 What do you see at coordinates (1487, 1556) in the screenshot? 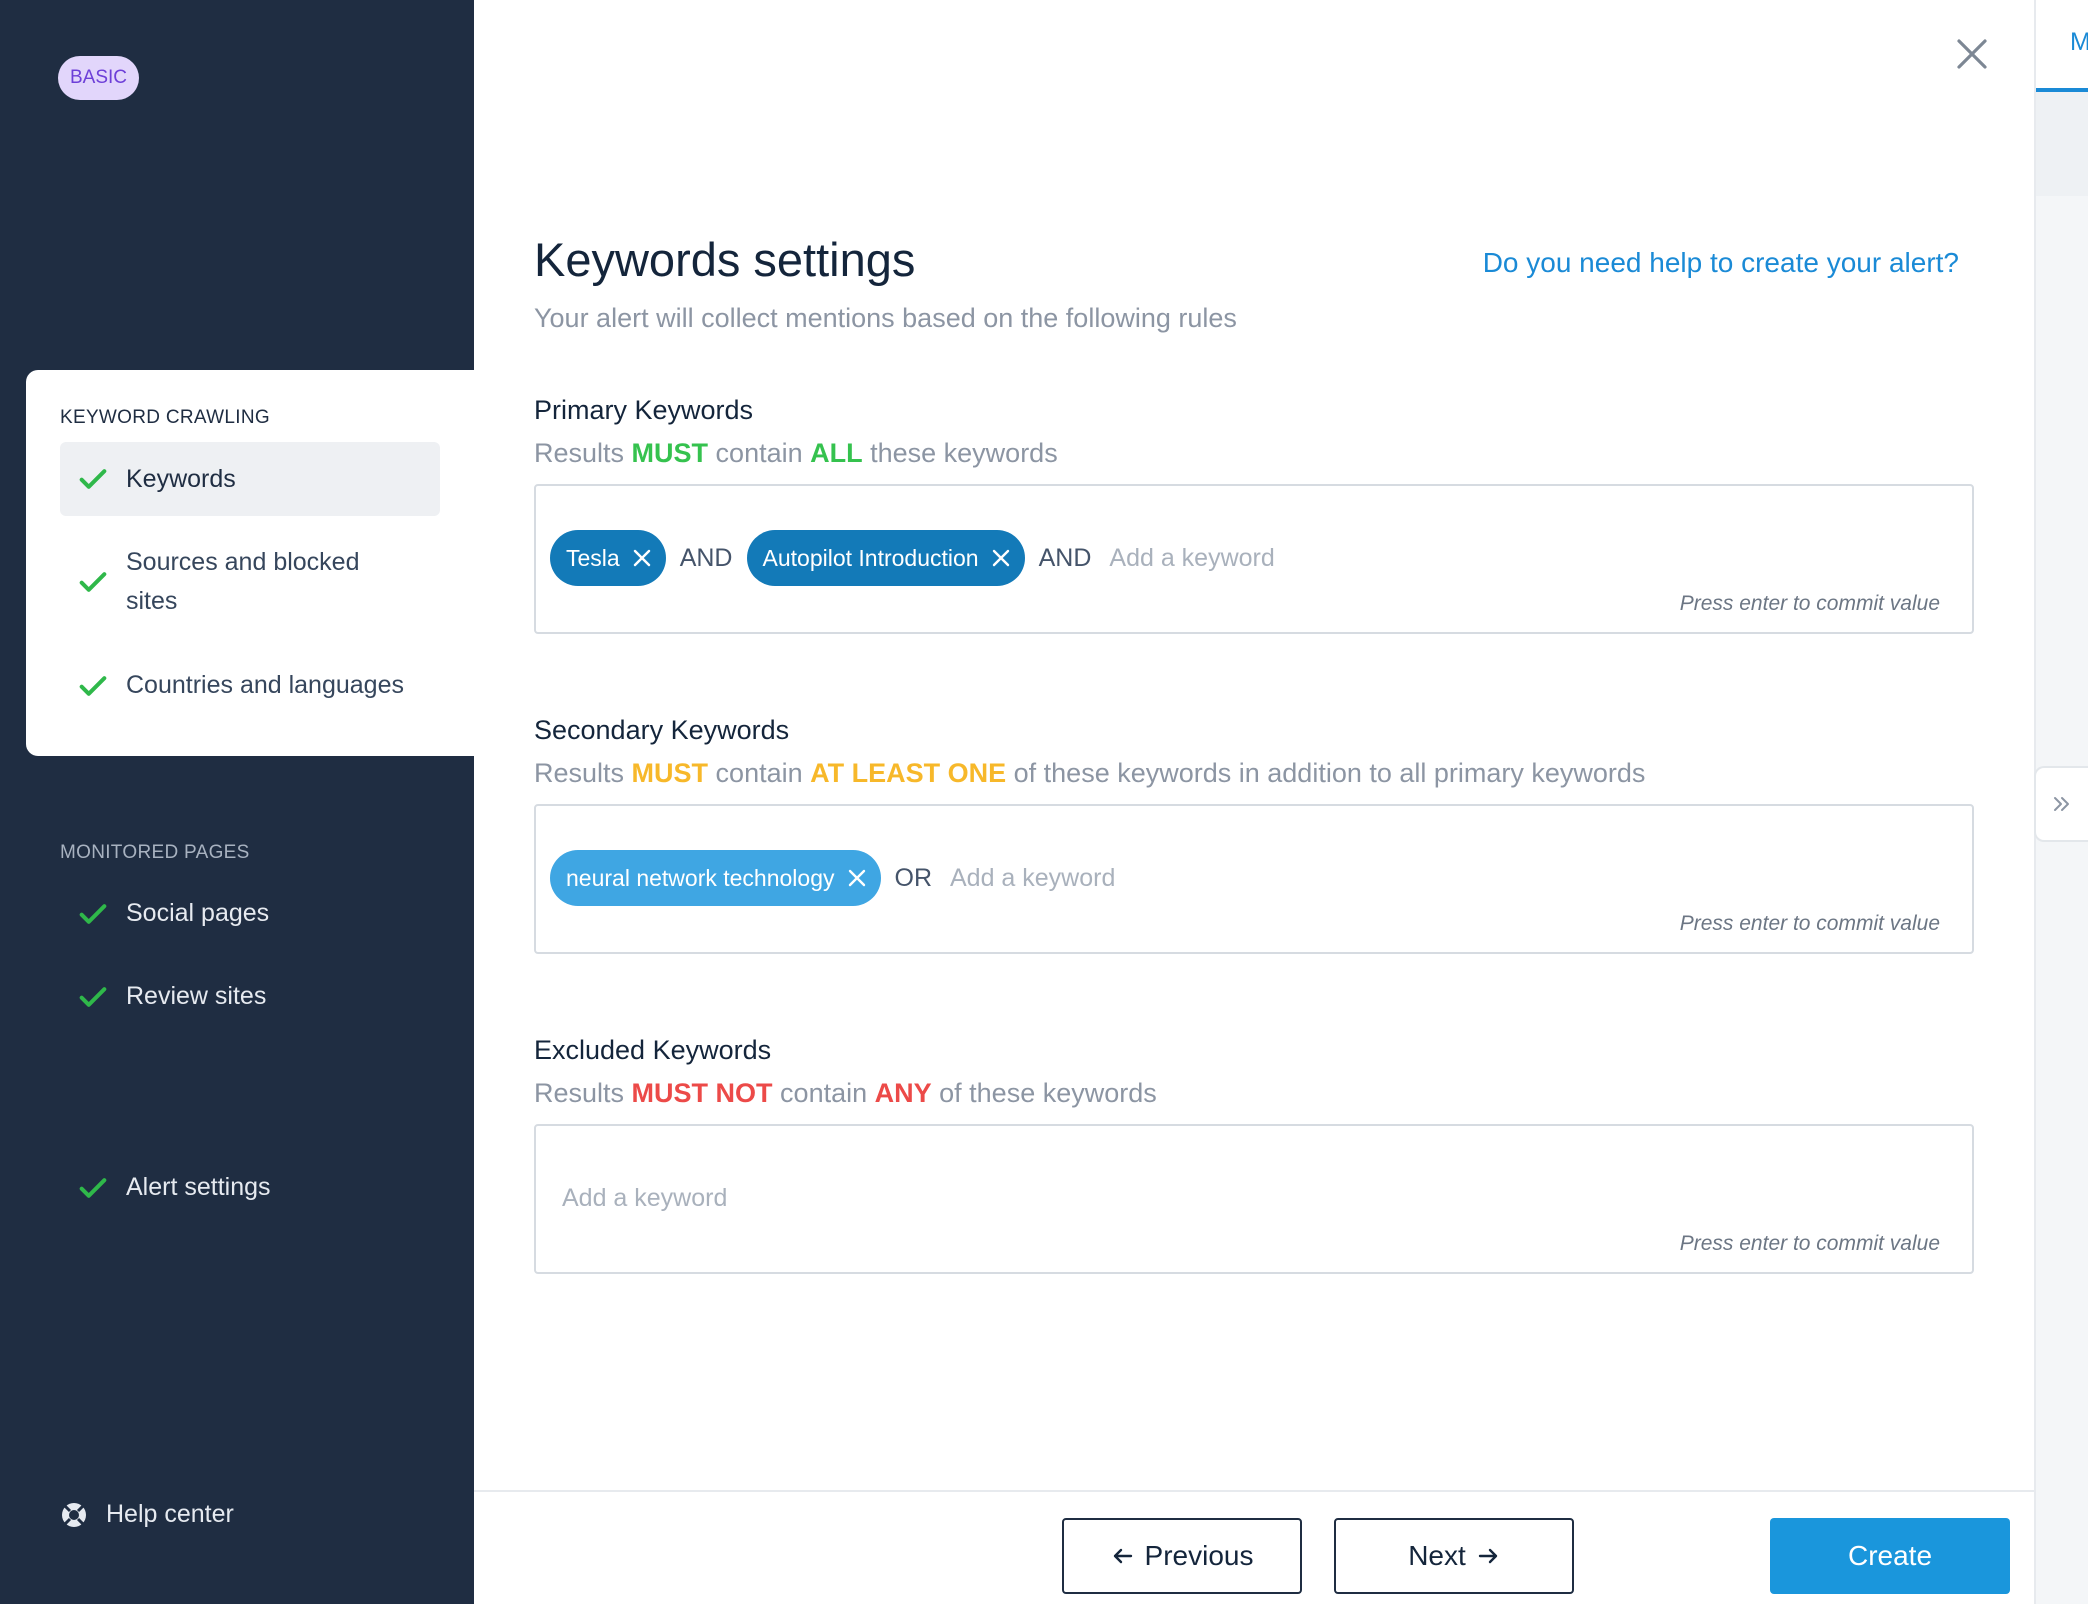
I see `arrow-right-icon` at bounding box center [1487, 1556].